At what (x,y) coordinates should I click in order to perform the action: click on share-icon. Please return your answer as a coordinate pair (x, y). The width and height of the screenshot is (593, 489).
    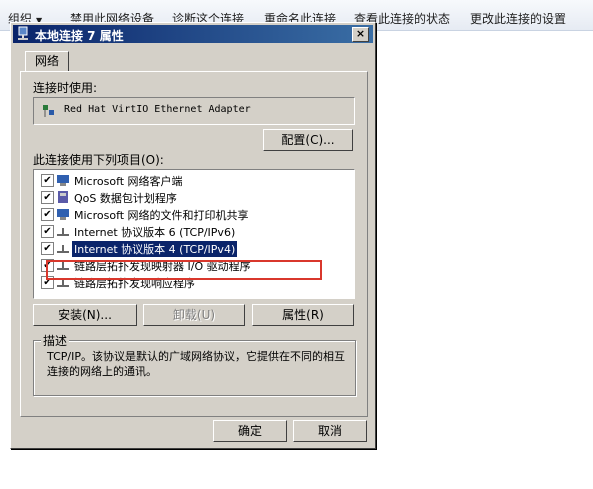
    Looking at the image, I should click on (63, 214).